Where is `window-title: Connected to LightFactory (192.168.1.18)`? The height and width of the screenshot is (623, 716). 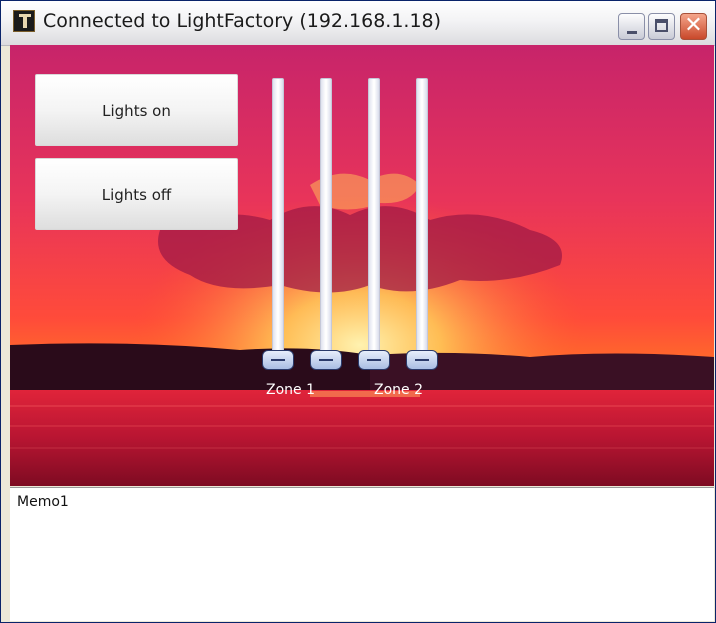
window-title: Connected to LightFactory (192.168.1.18) is located at coordinates (242, 21).